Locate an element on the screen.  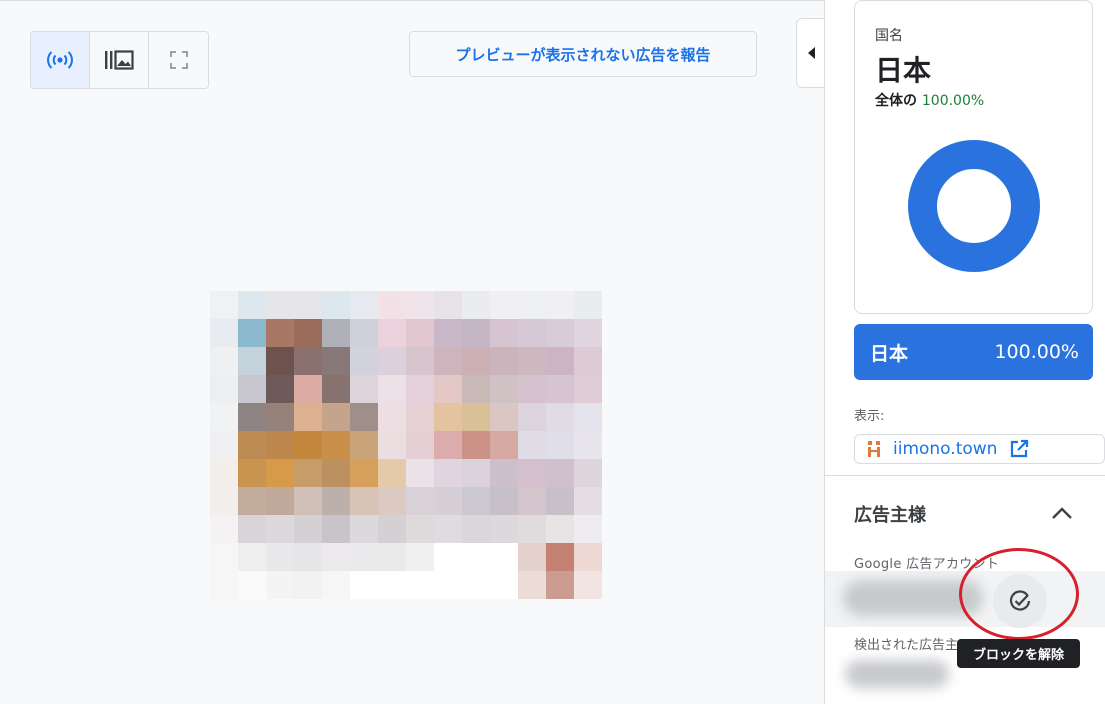
advertiser-section-title: 広告主様 is located at coordinates (890, 515).